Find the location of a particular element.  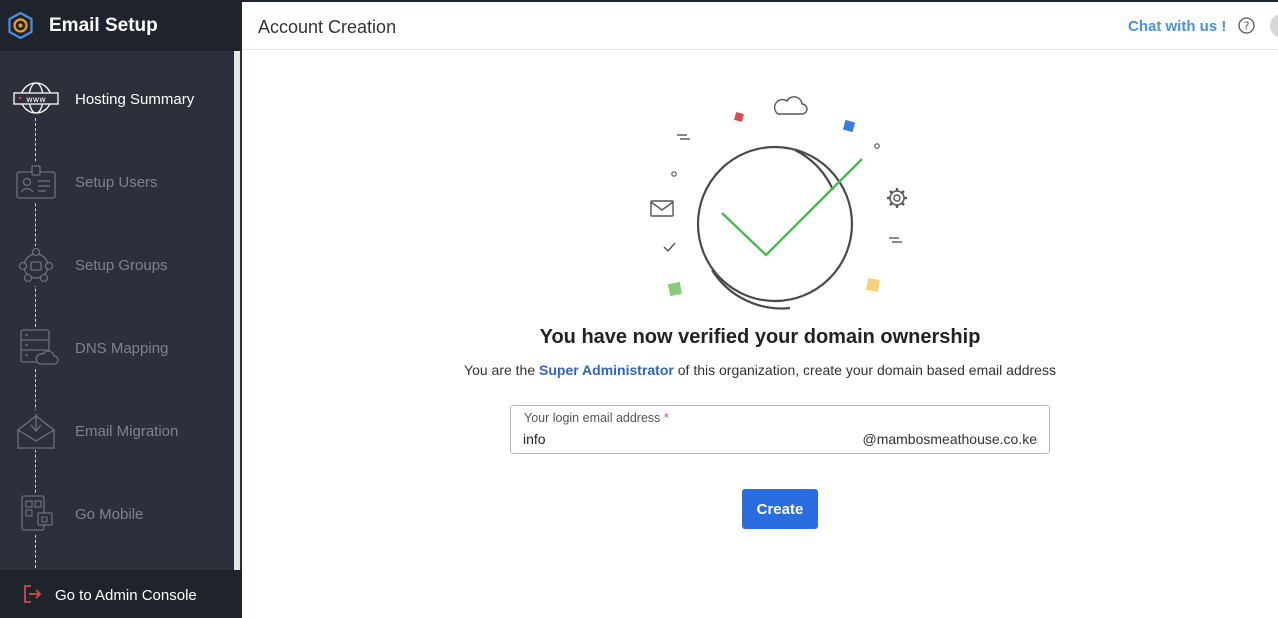

svg-text: www is located at coordinates (36, 99).